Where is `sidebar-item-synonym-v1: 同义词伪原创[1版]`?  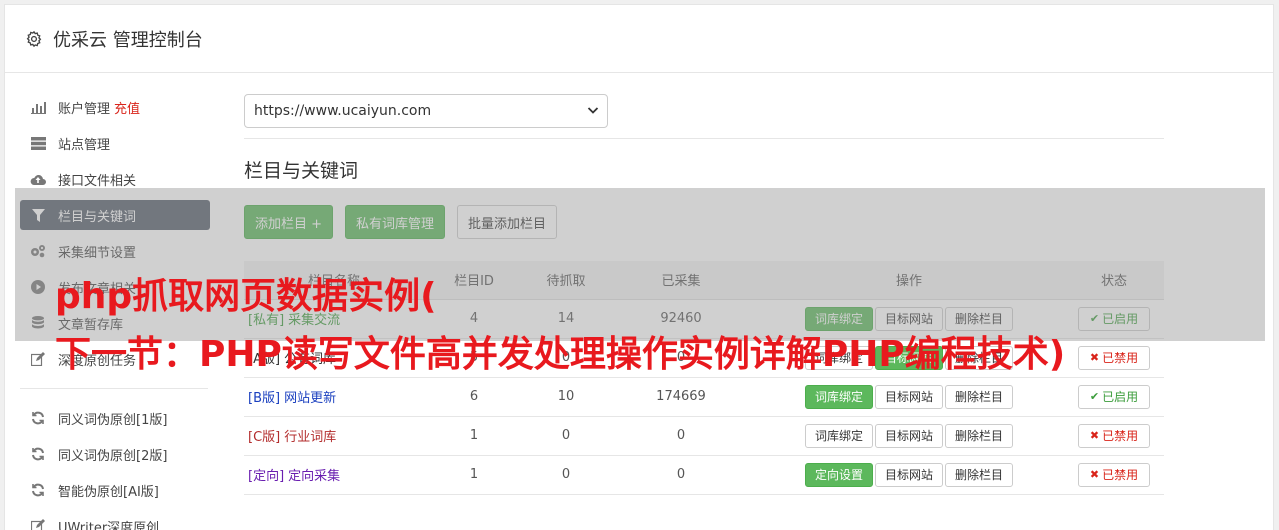
sidebar-item-synonym-v1: 同义词伪原创[1版] is located at coordinates (115, 418).